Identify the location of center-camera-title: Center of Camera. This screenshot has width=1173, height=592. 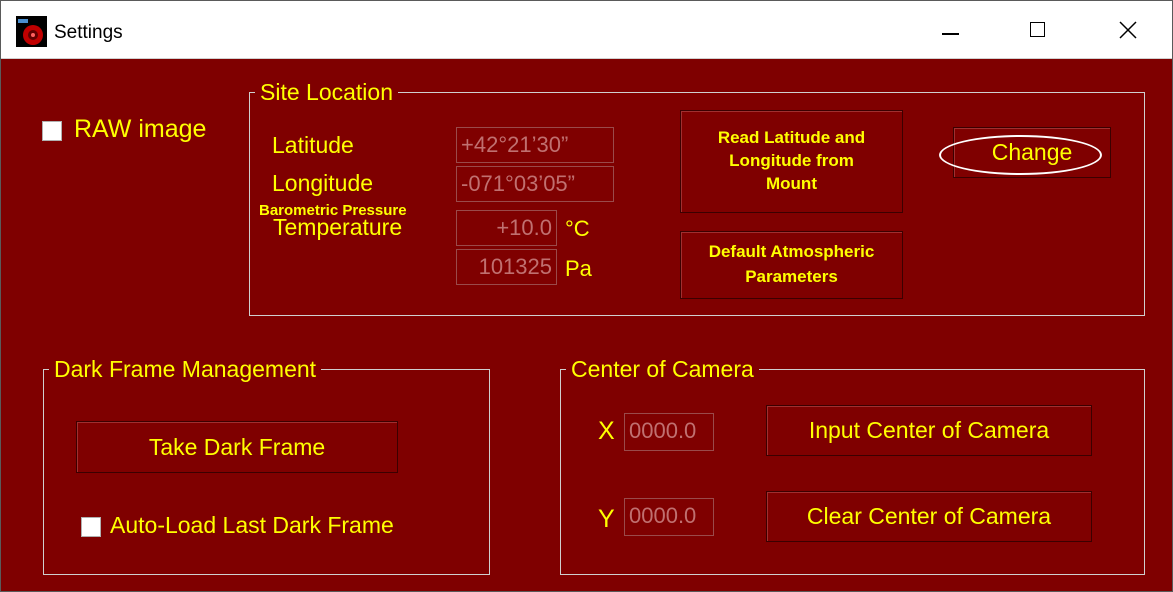
(662, 369).